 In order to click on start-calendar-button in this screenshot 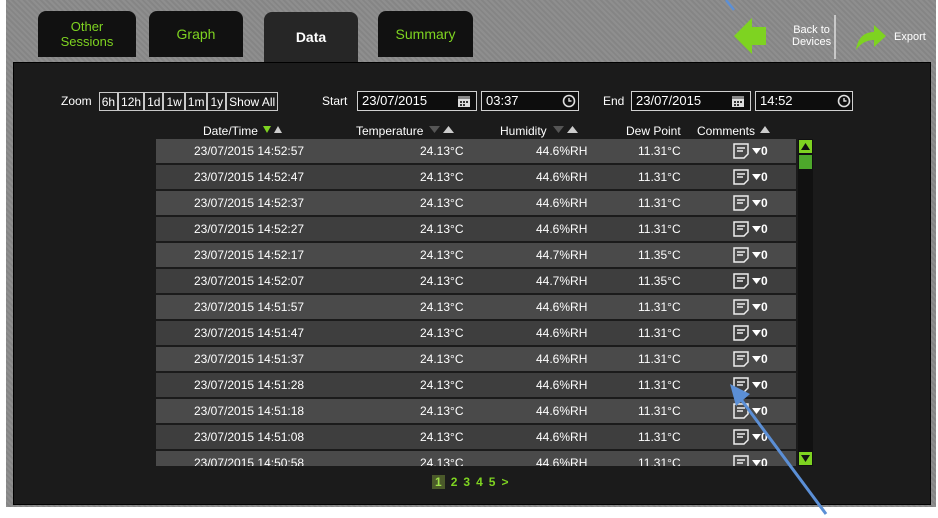, I will do `click(464, 101)`.